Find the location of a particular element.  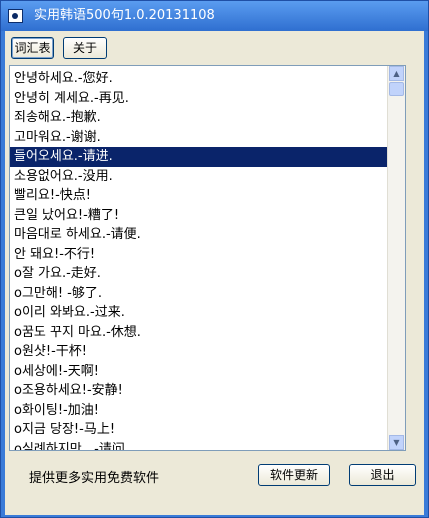

list-item: o지금 당장!-马上! is located at coordinates (199, 430).